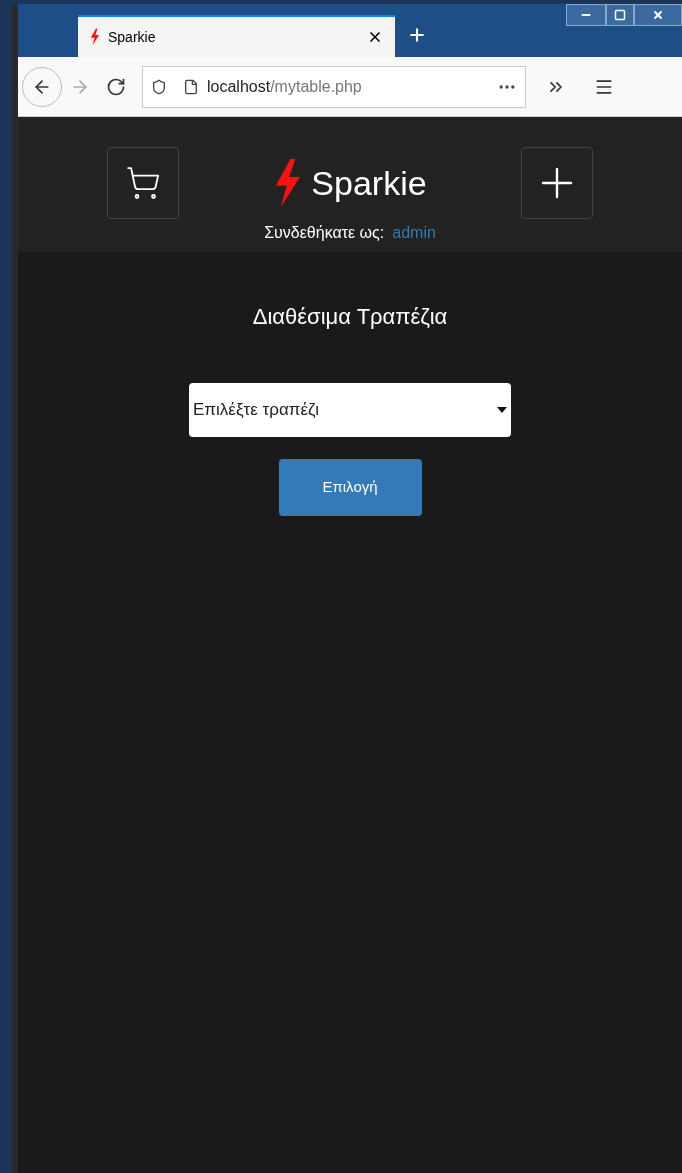 This screenshot has height=1173, width=682. Describe the element at coordinates (324, 233) in the screenshot. I see `logged-in-label: Συνδεθήκατε ως:` at that location.